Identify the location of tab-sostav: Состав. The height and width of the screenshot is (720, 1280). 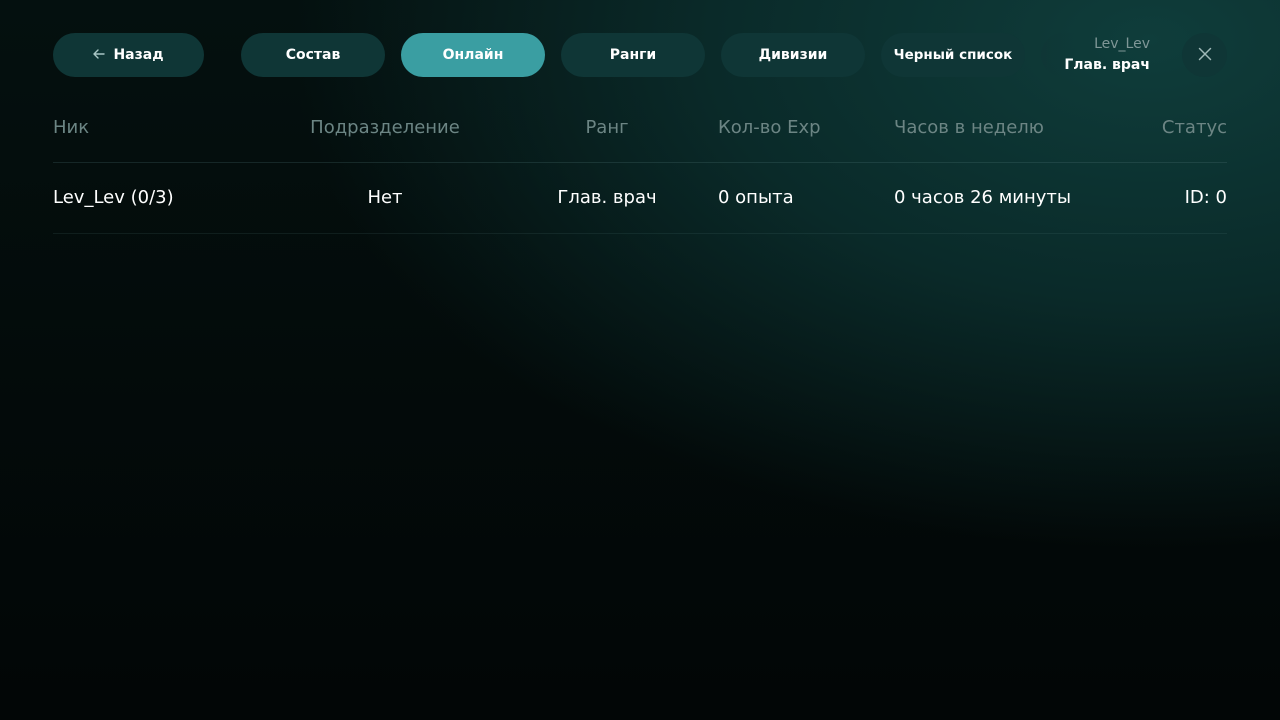
(313, 55).